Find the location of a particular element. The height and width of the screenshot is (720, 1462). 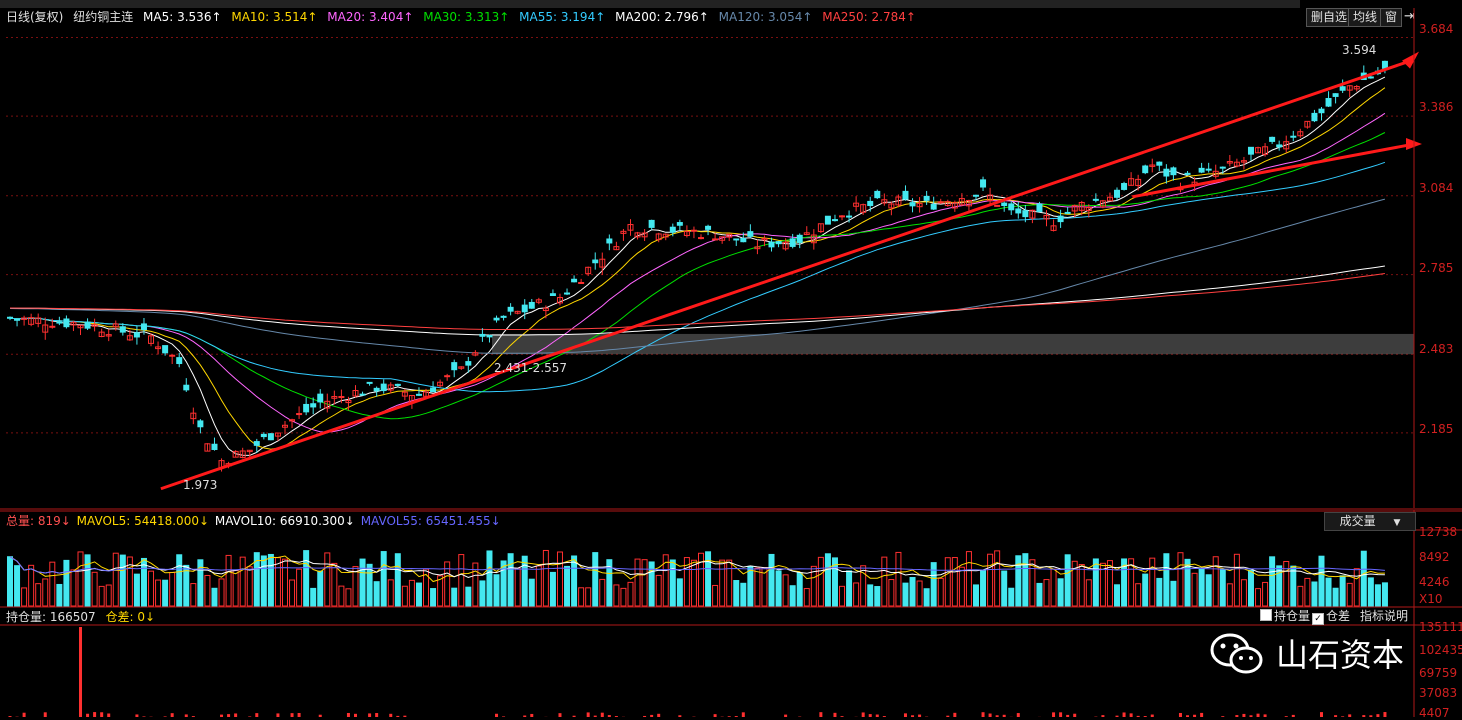

hold-checkbox-label: 持仓量 is located at coordinates (1292, 616).